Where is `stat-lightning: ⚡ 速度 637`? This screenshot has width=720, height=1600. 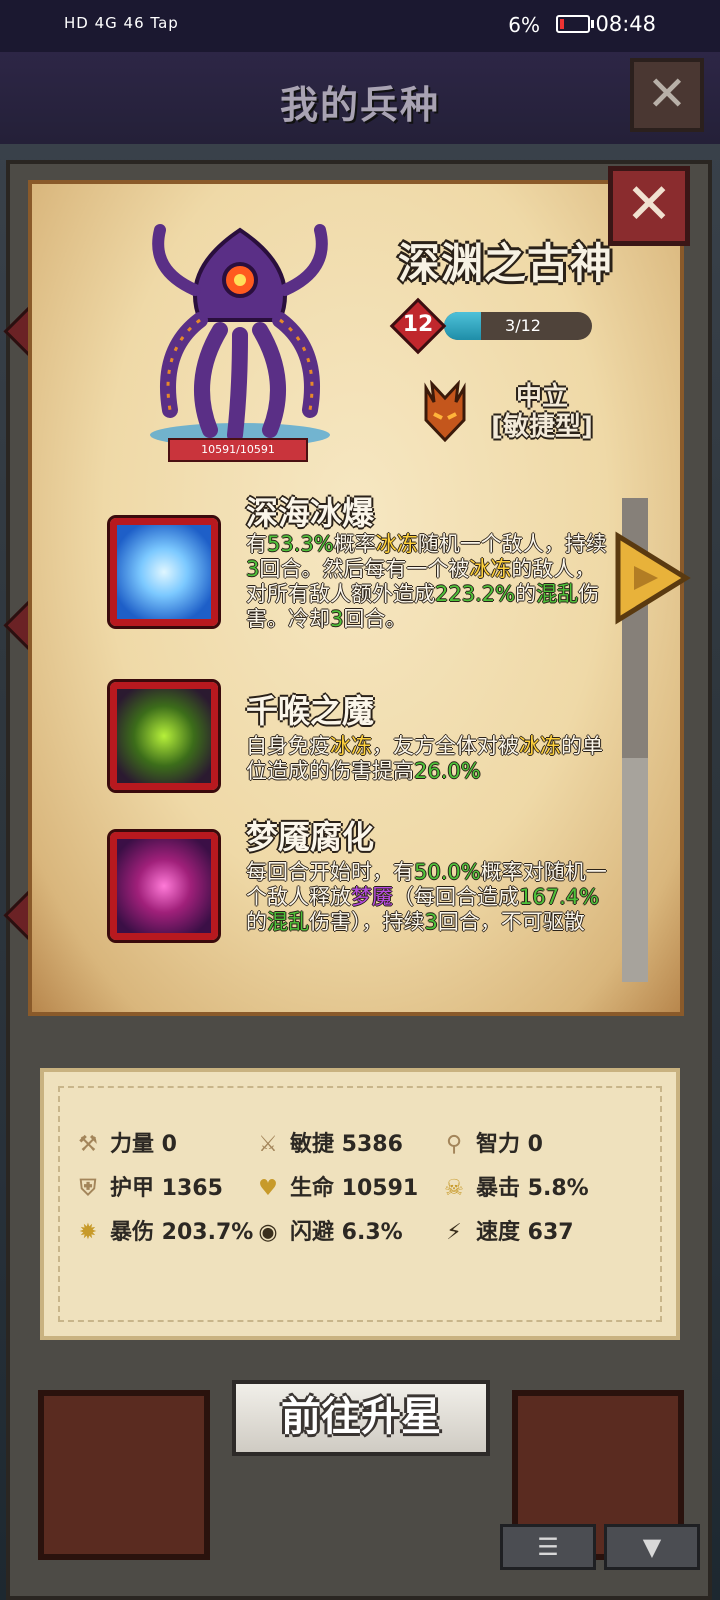 stat-lightning: ⚡ 速度 637 is located at coordinates (507, 1230).